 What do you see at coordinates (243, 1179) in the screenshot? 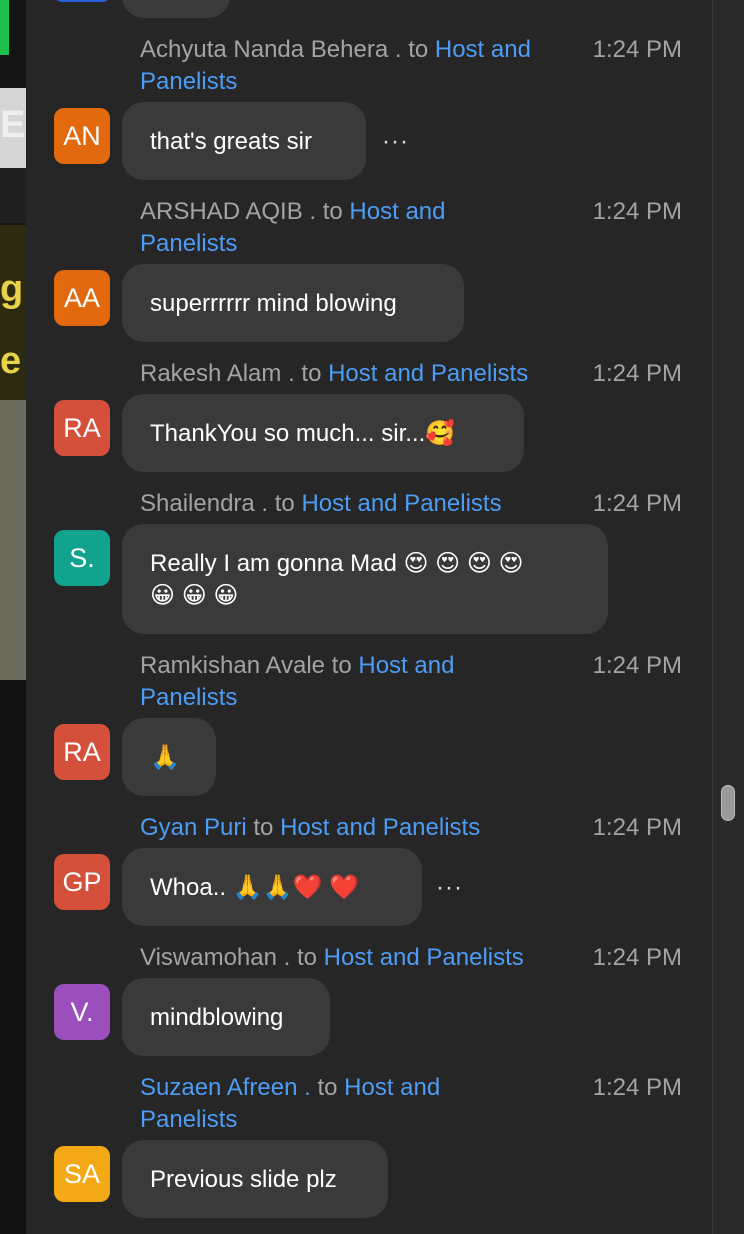
I see `message-text: Previous slide plz` at bounding box center [243, 1179].